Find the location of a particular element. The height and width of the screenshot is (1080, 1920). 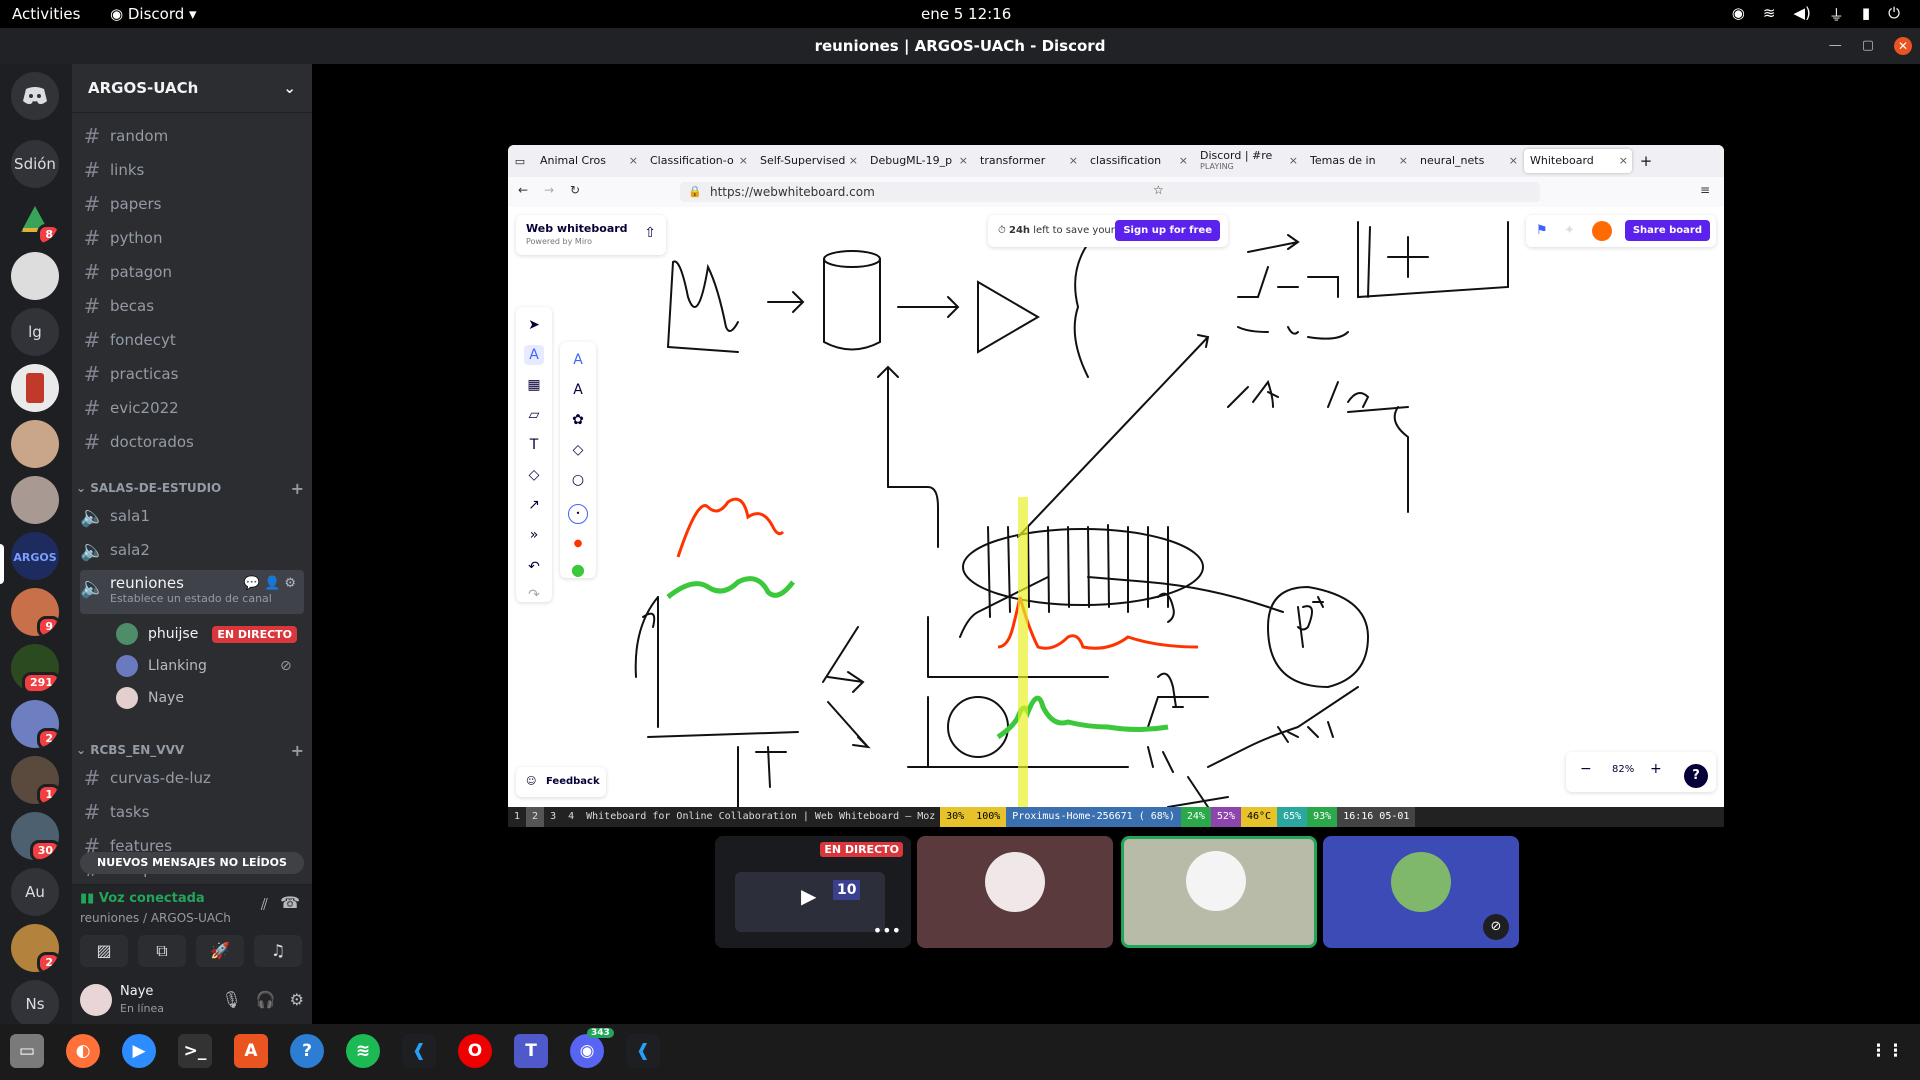

workspace-3: 3 is located at coordinates (553, 817).